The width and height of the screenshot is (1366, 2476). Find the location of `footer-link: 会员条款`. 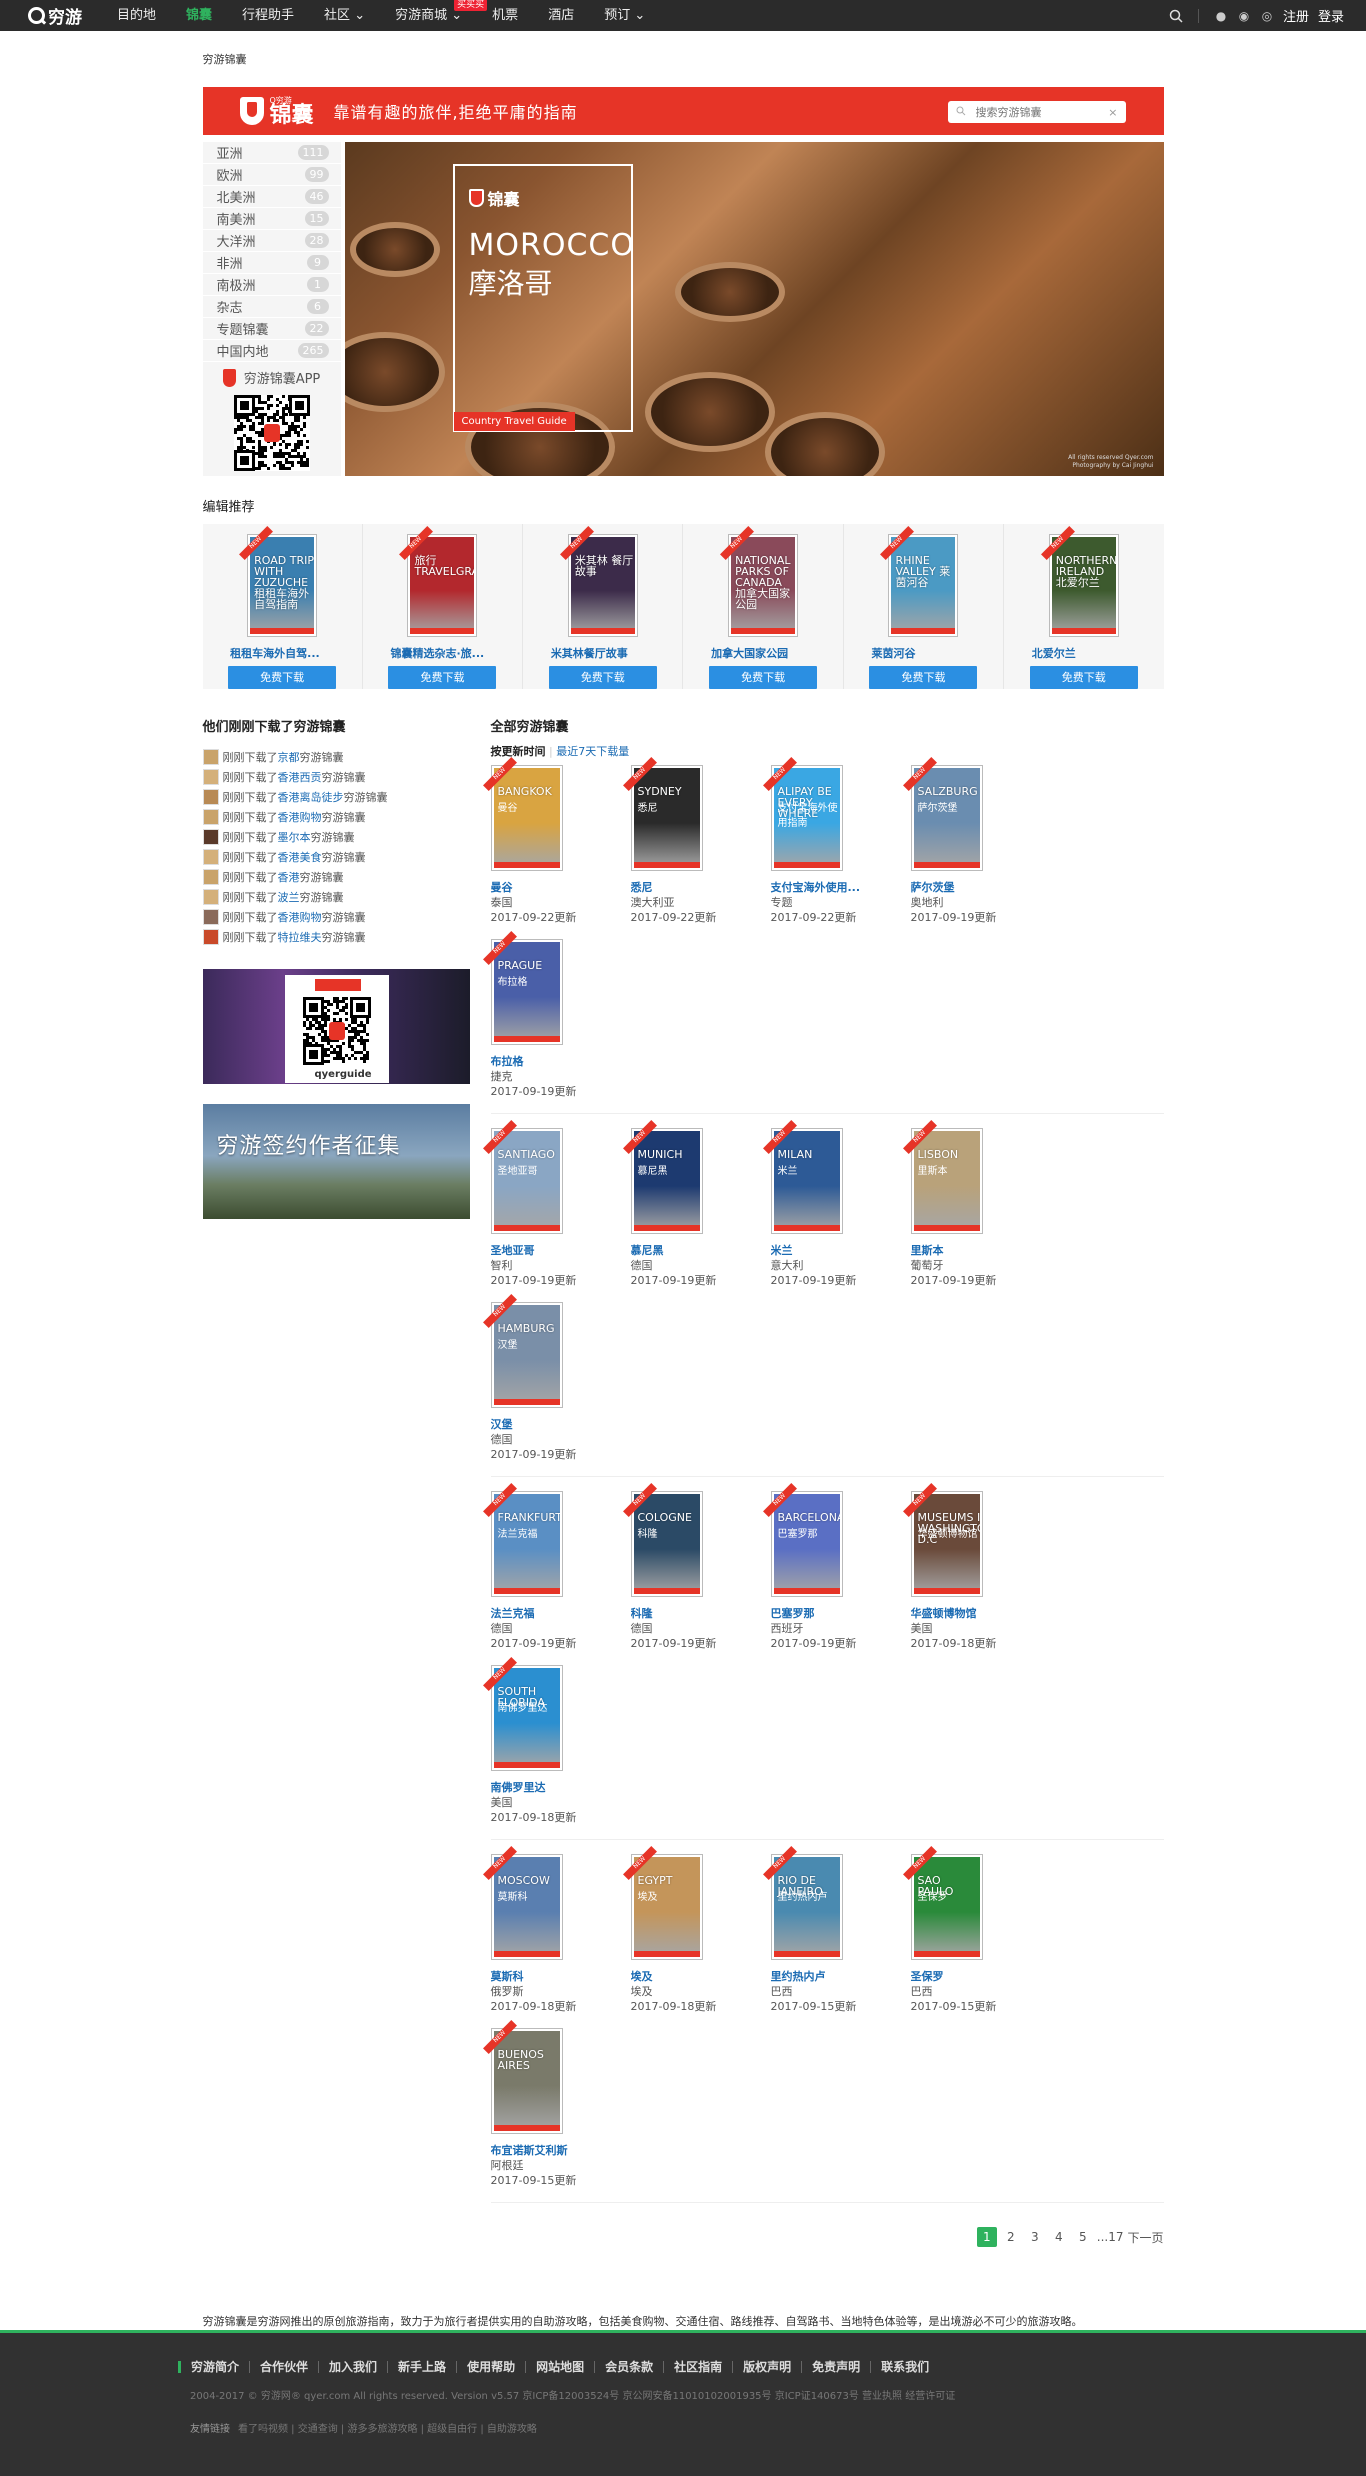

footer-link: 会员条款 is located at coordinates (628, 2367).